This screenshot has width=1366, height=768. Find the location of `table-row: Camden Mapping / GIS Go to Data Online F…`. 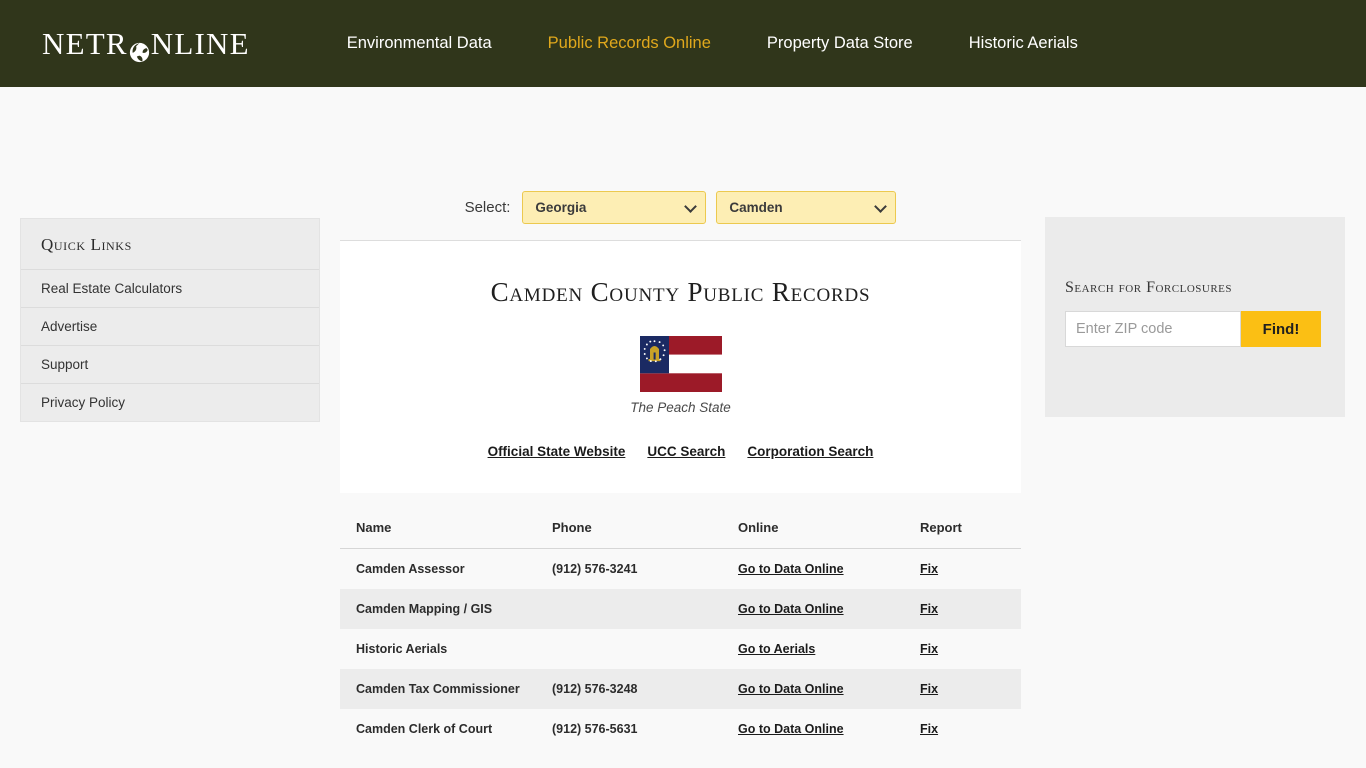

table-row: Camden Mapping / GIS Go to Data Online F… is located at coordinates (680, 609).